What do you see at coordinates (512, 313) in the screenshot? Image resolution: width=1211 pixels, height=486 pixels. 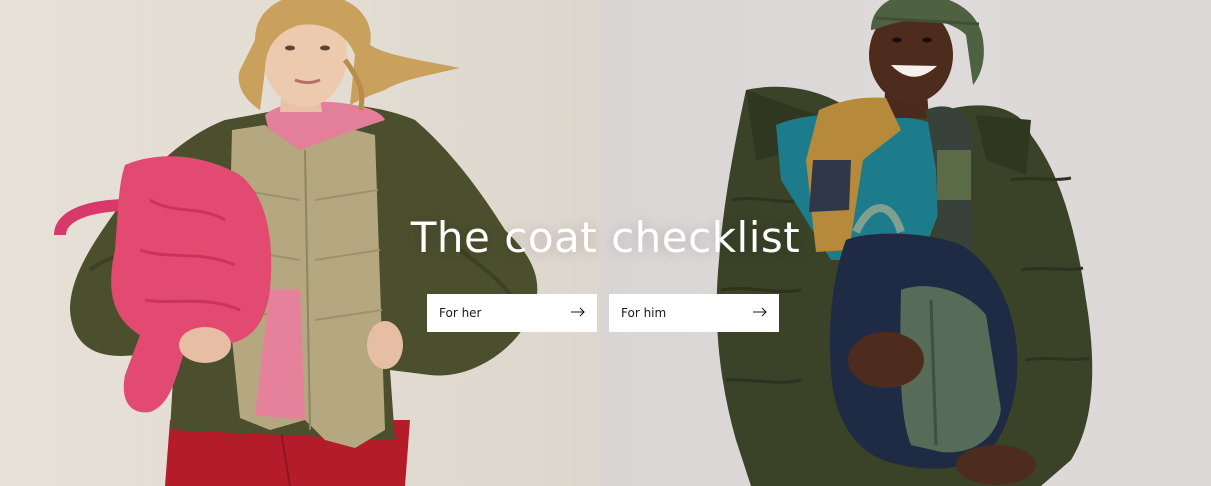 I see `for-her-button: For her` at bounding box center [512, 313].